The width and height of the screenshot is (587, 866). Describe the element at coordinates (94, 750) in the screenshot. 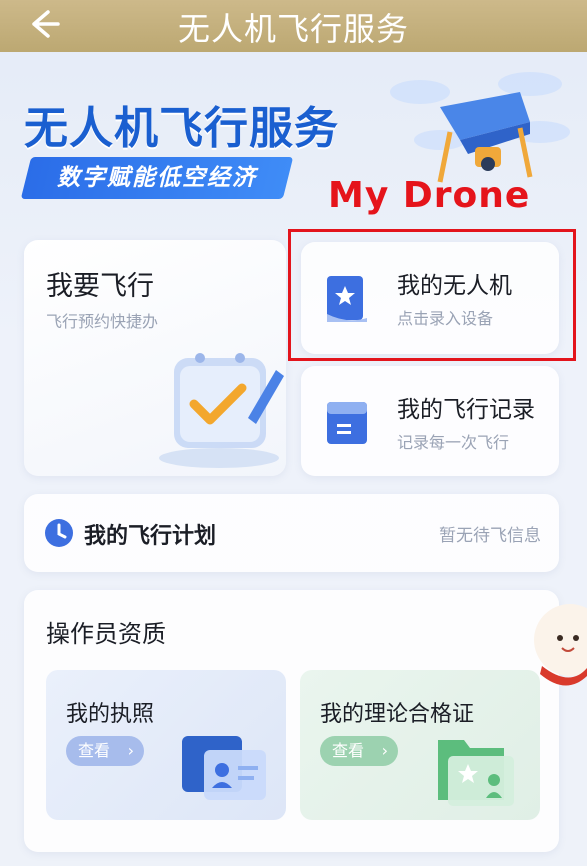

I see `view-license-label: 查看` at that location.